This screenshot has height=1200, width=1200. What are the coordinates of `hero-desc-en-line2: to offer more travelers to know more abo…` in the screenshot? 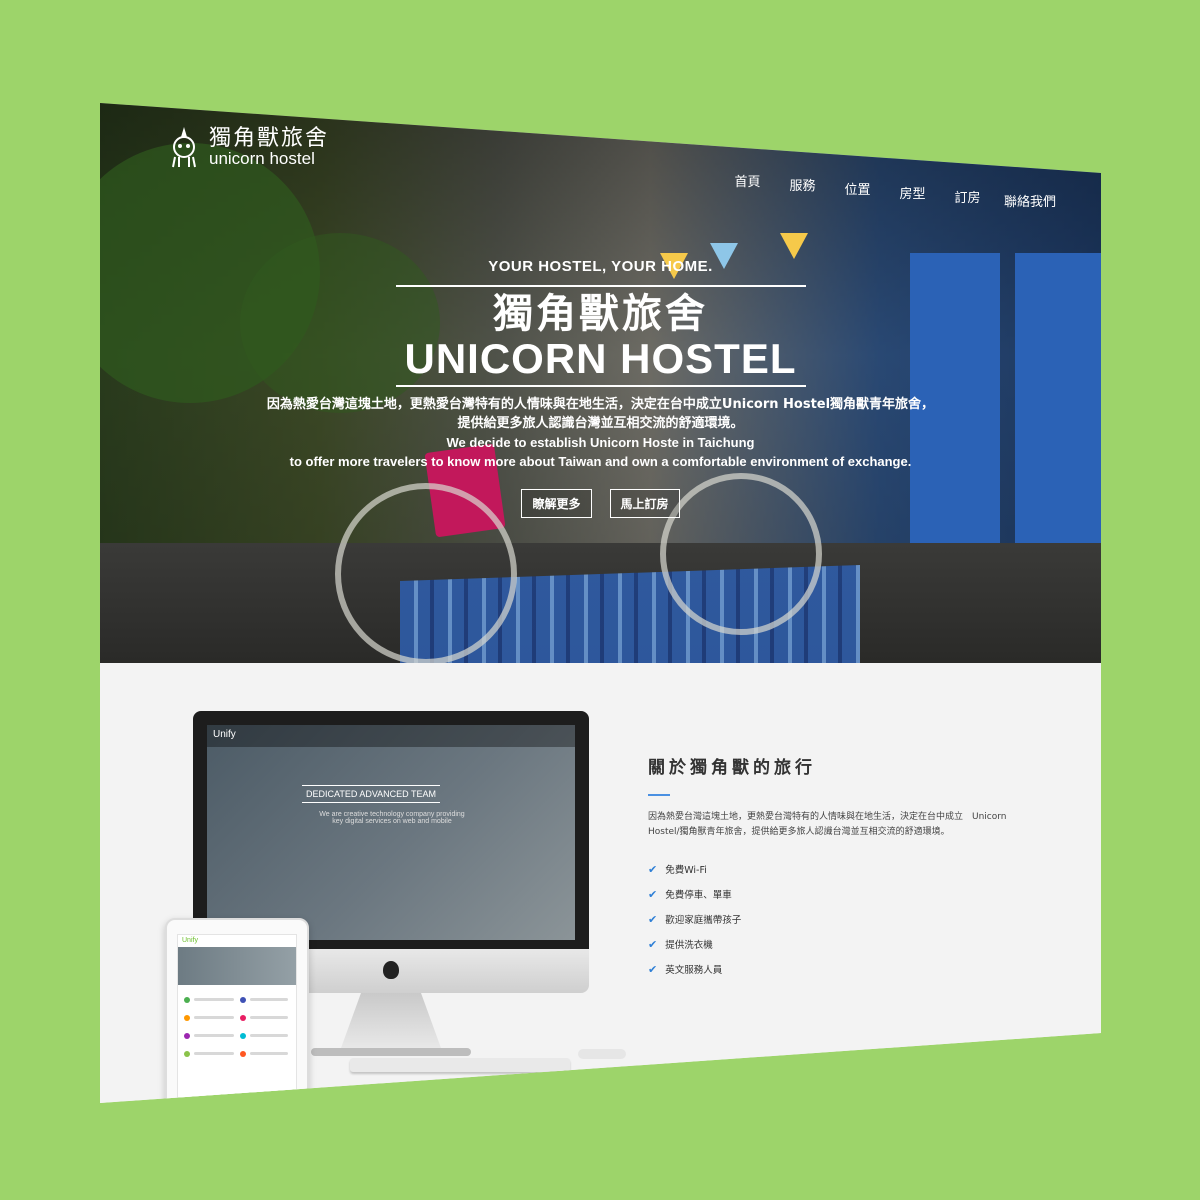 It's located at (600, 462).